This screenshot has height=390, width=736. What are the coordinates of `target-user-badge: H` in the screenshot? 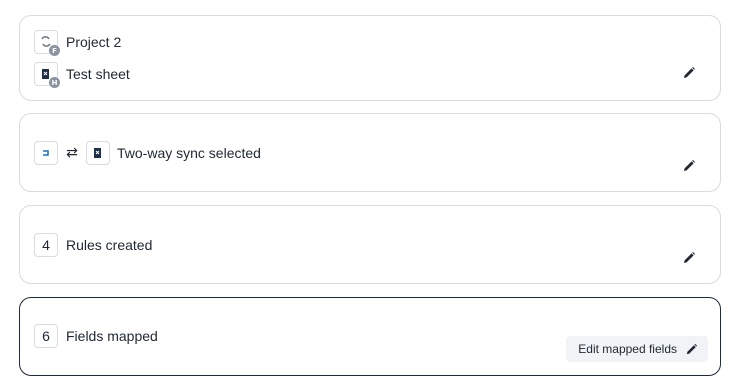 It's located at (54, 82).